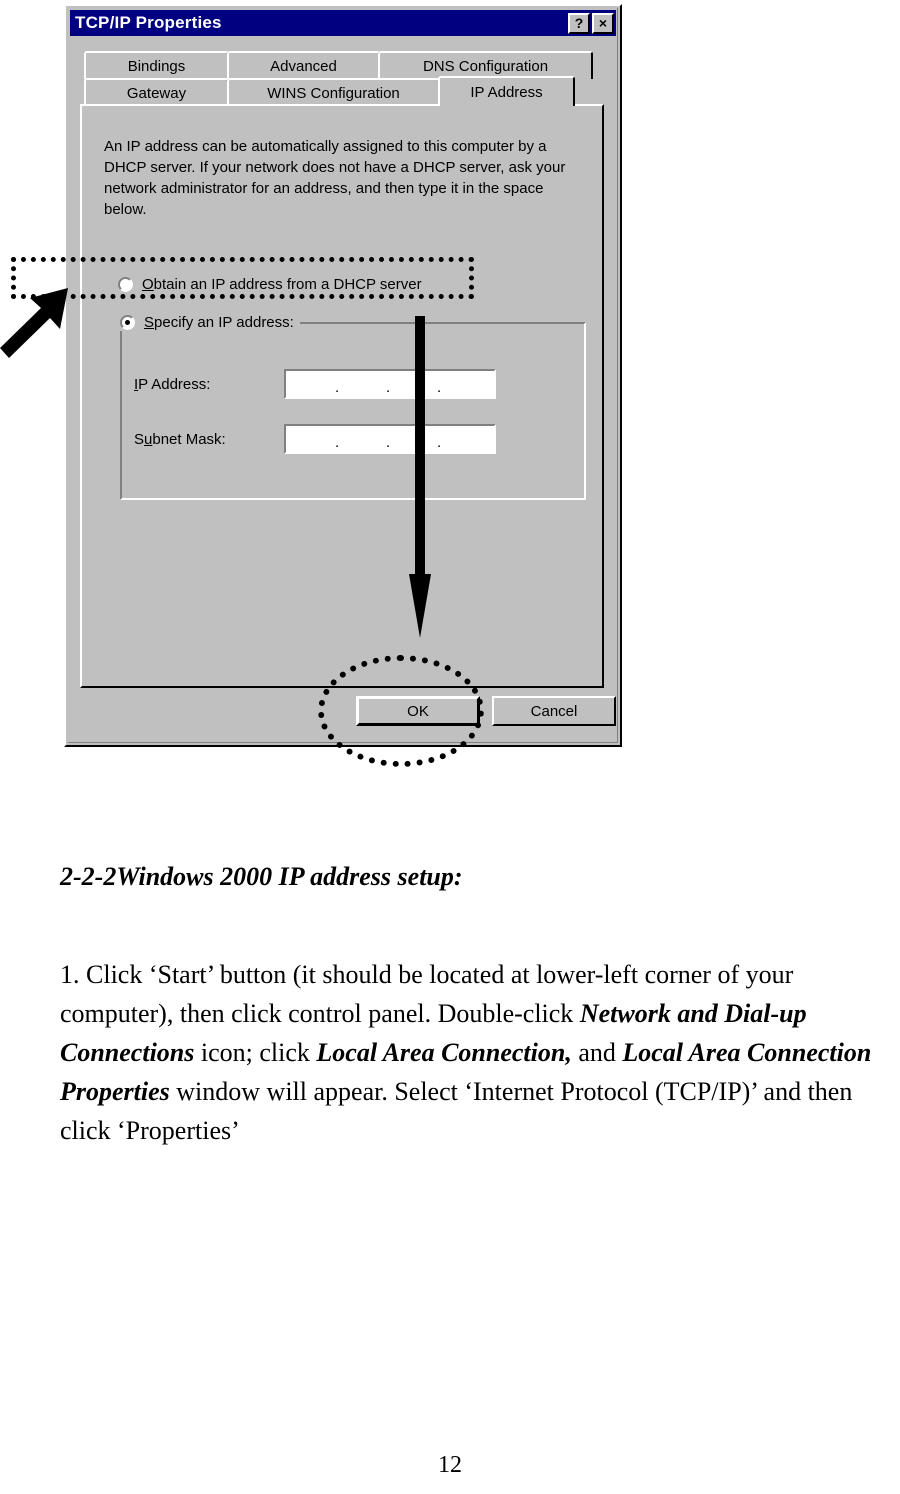 Image resolution: width=900 pixels, height=1494 pixels. What do you see at coordinates (450, 1465) in the screenshot?
I see `page-number: 12` at bounding box center [450, 1465].